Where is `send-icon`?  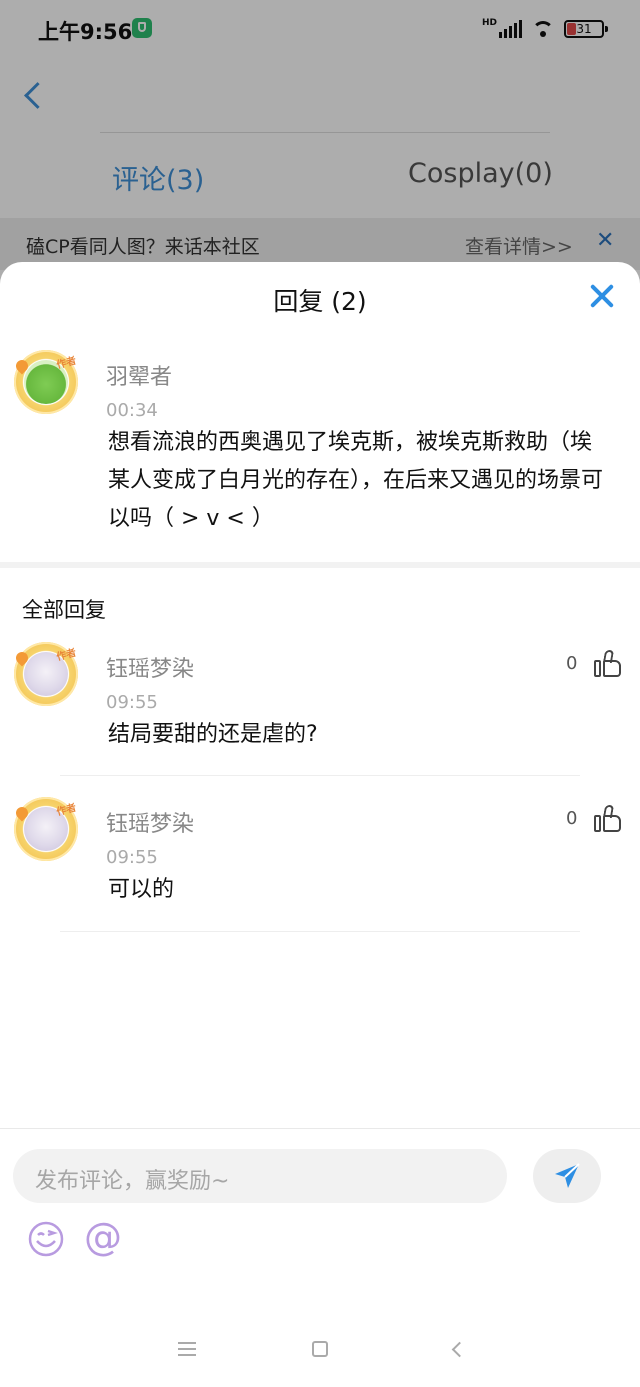 send-icon is located at coordinates (567, 1175).